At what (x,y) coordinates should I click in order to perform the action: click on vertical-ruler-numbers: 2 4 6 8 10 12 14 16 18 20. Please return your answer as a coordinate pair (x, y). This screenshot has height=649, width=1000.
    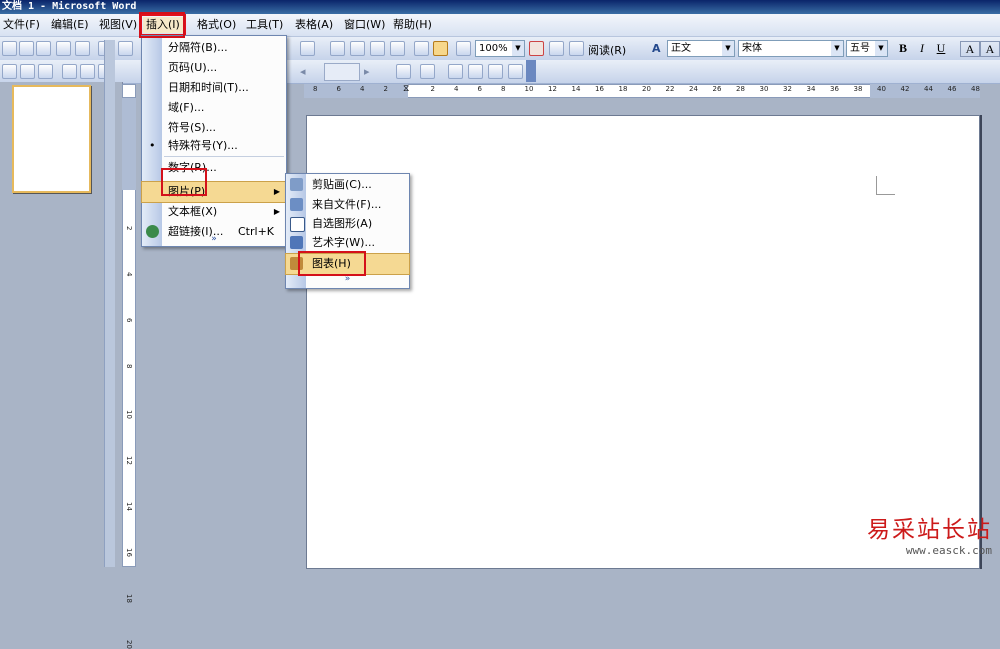
    Looking at the image, I should click on (129, 373).